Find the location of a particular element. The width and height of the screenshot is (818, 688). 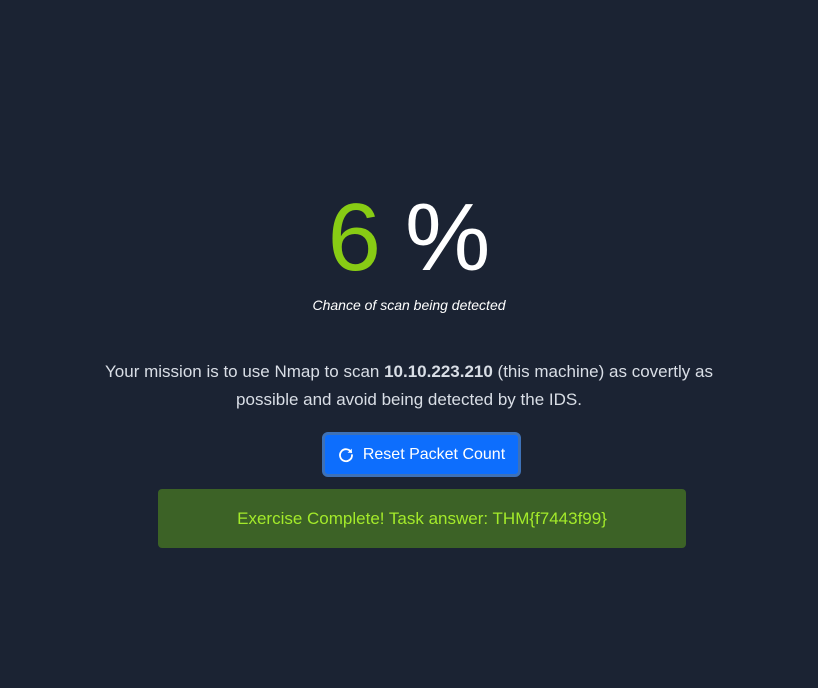

reset-packet-count-button: Reset Packet Count is located at coordinates (421, 454).